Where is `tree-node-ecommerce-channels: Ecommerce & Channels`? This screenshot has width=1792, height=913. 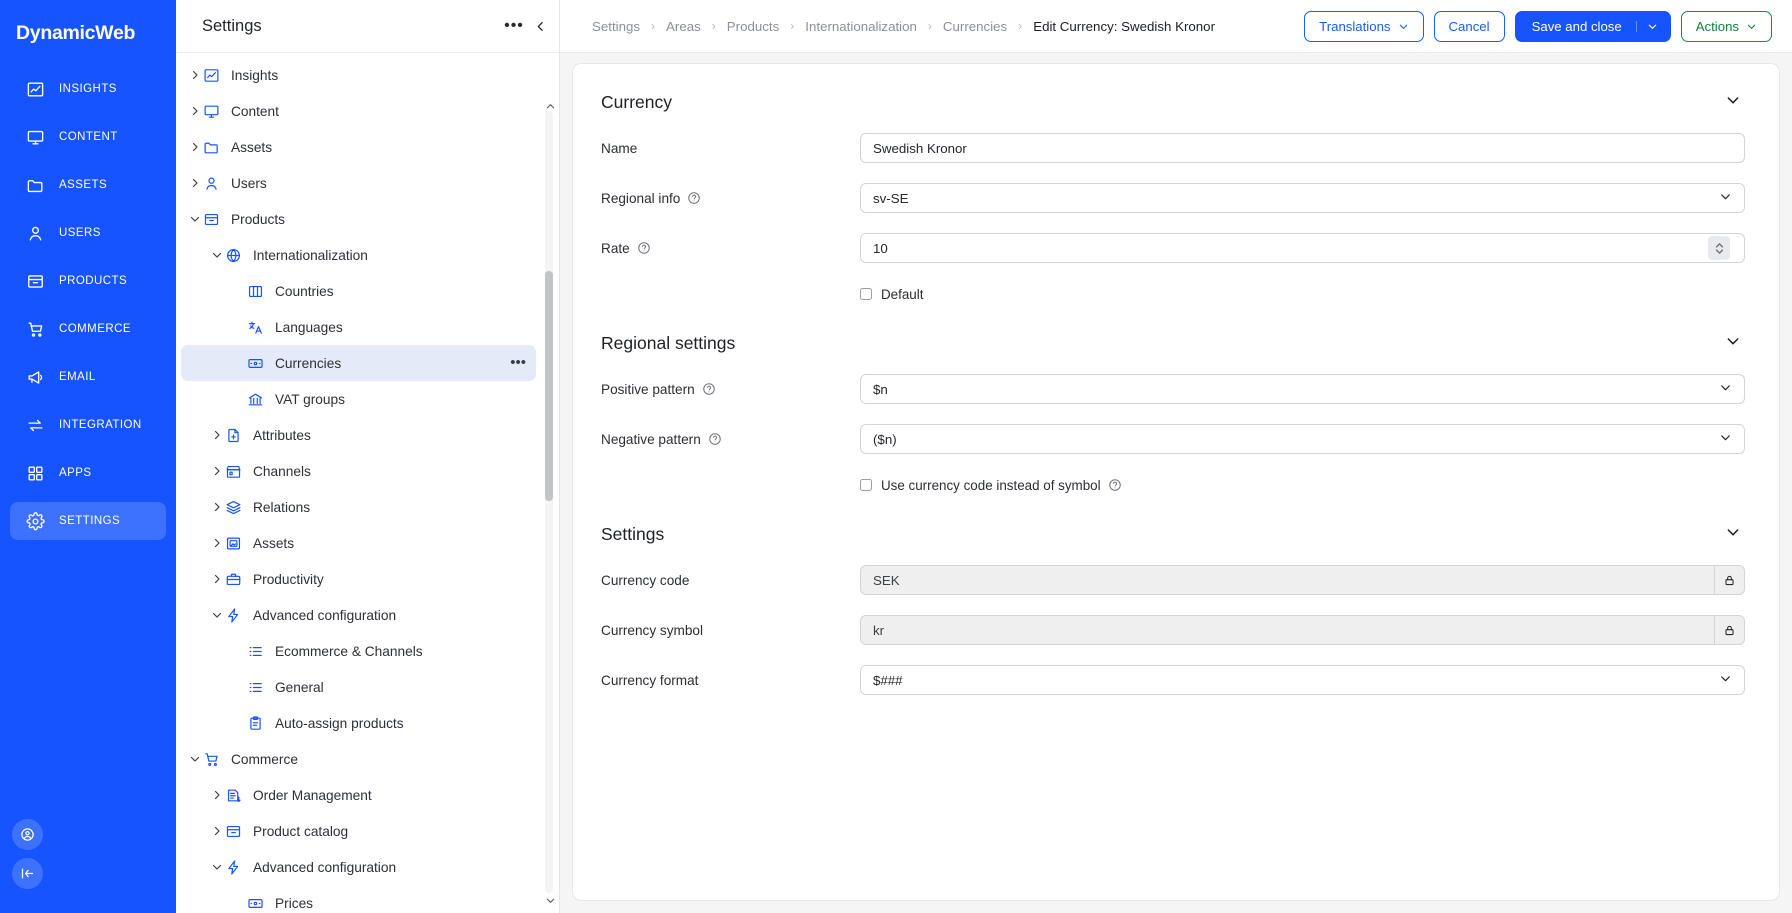 tree-node-ecommerce-channels: Ecommerce & Channels is located at coordinates (358, 651).